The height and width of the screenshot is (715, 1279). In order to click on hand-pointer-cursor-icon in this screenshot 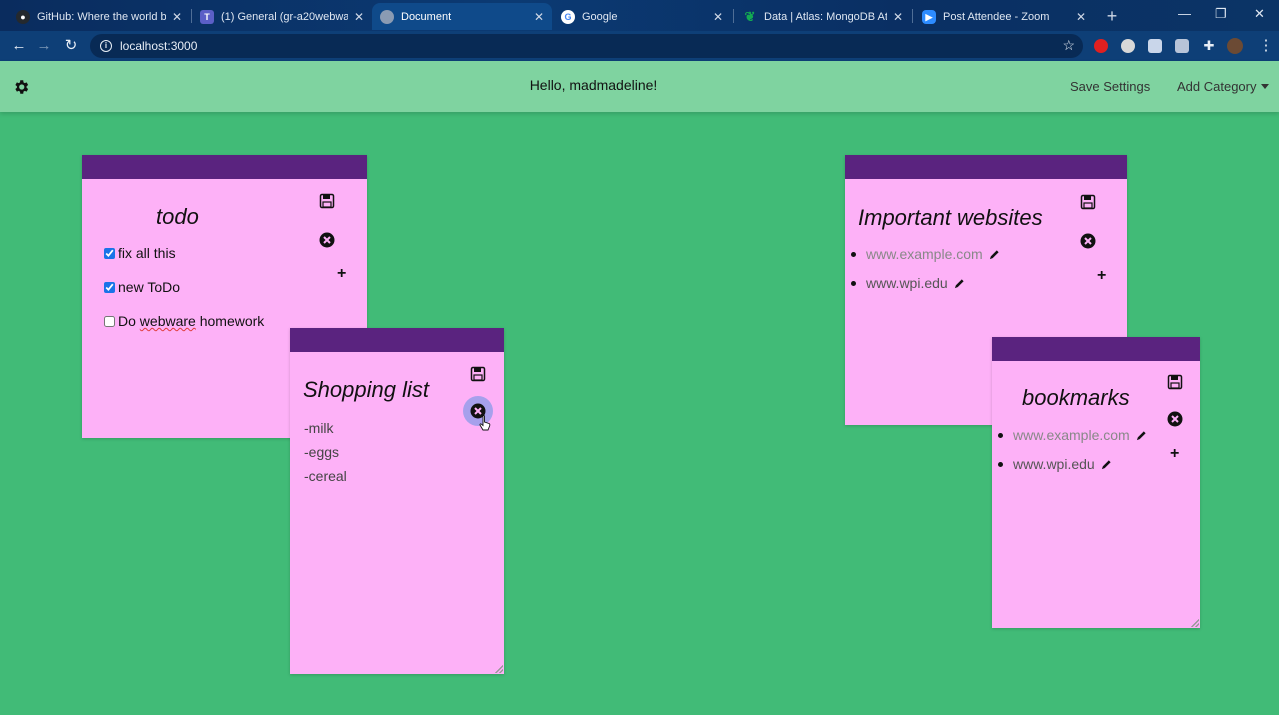, I will do `click(485, 423)`.